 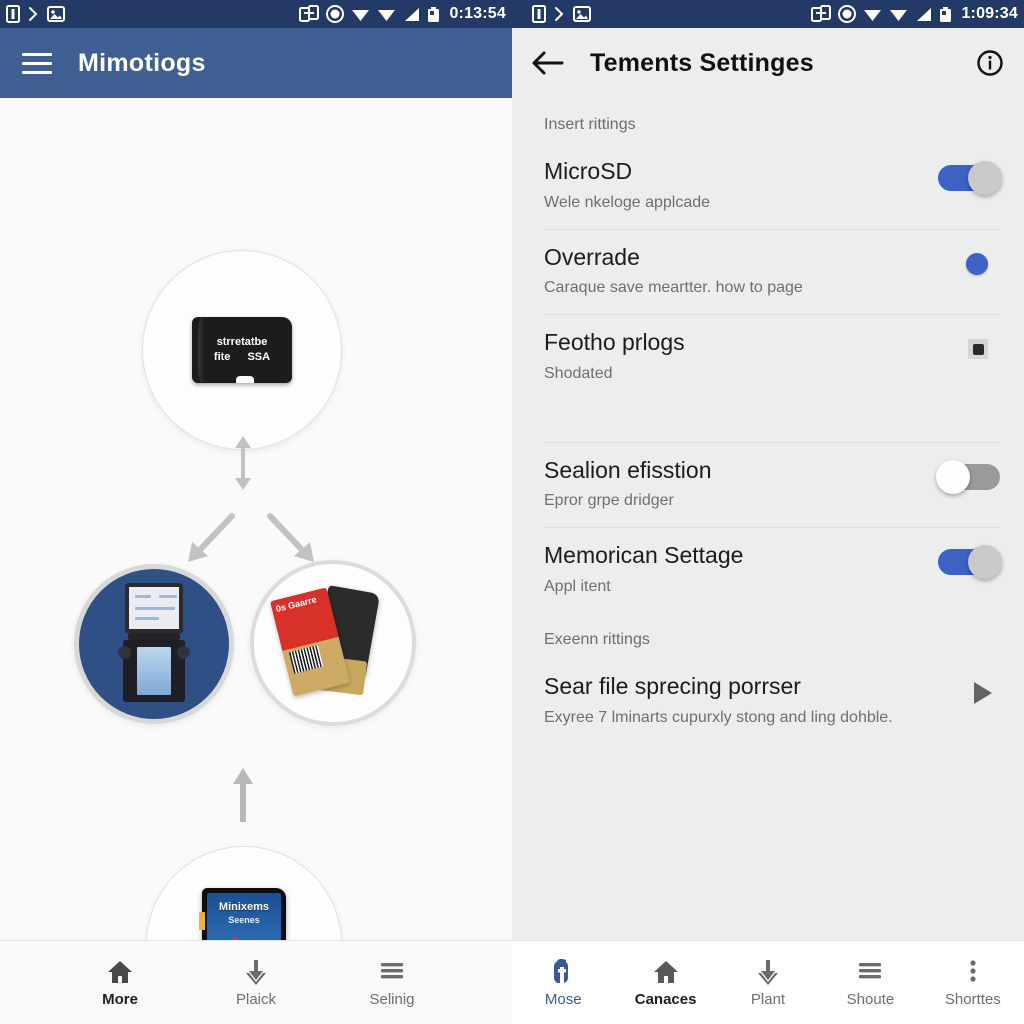 What do you see at coordinates (256, 14) in the screenshot?
I see `left-status-bar: 0:13:54` at bounding box center [256, 14].